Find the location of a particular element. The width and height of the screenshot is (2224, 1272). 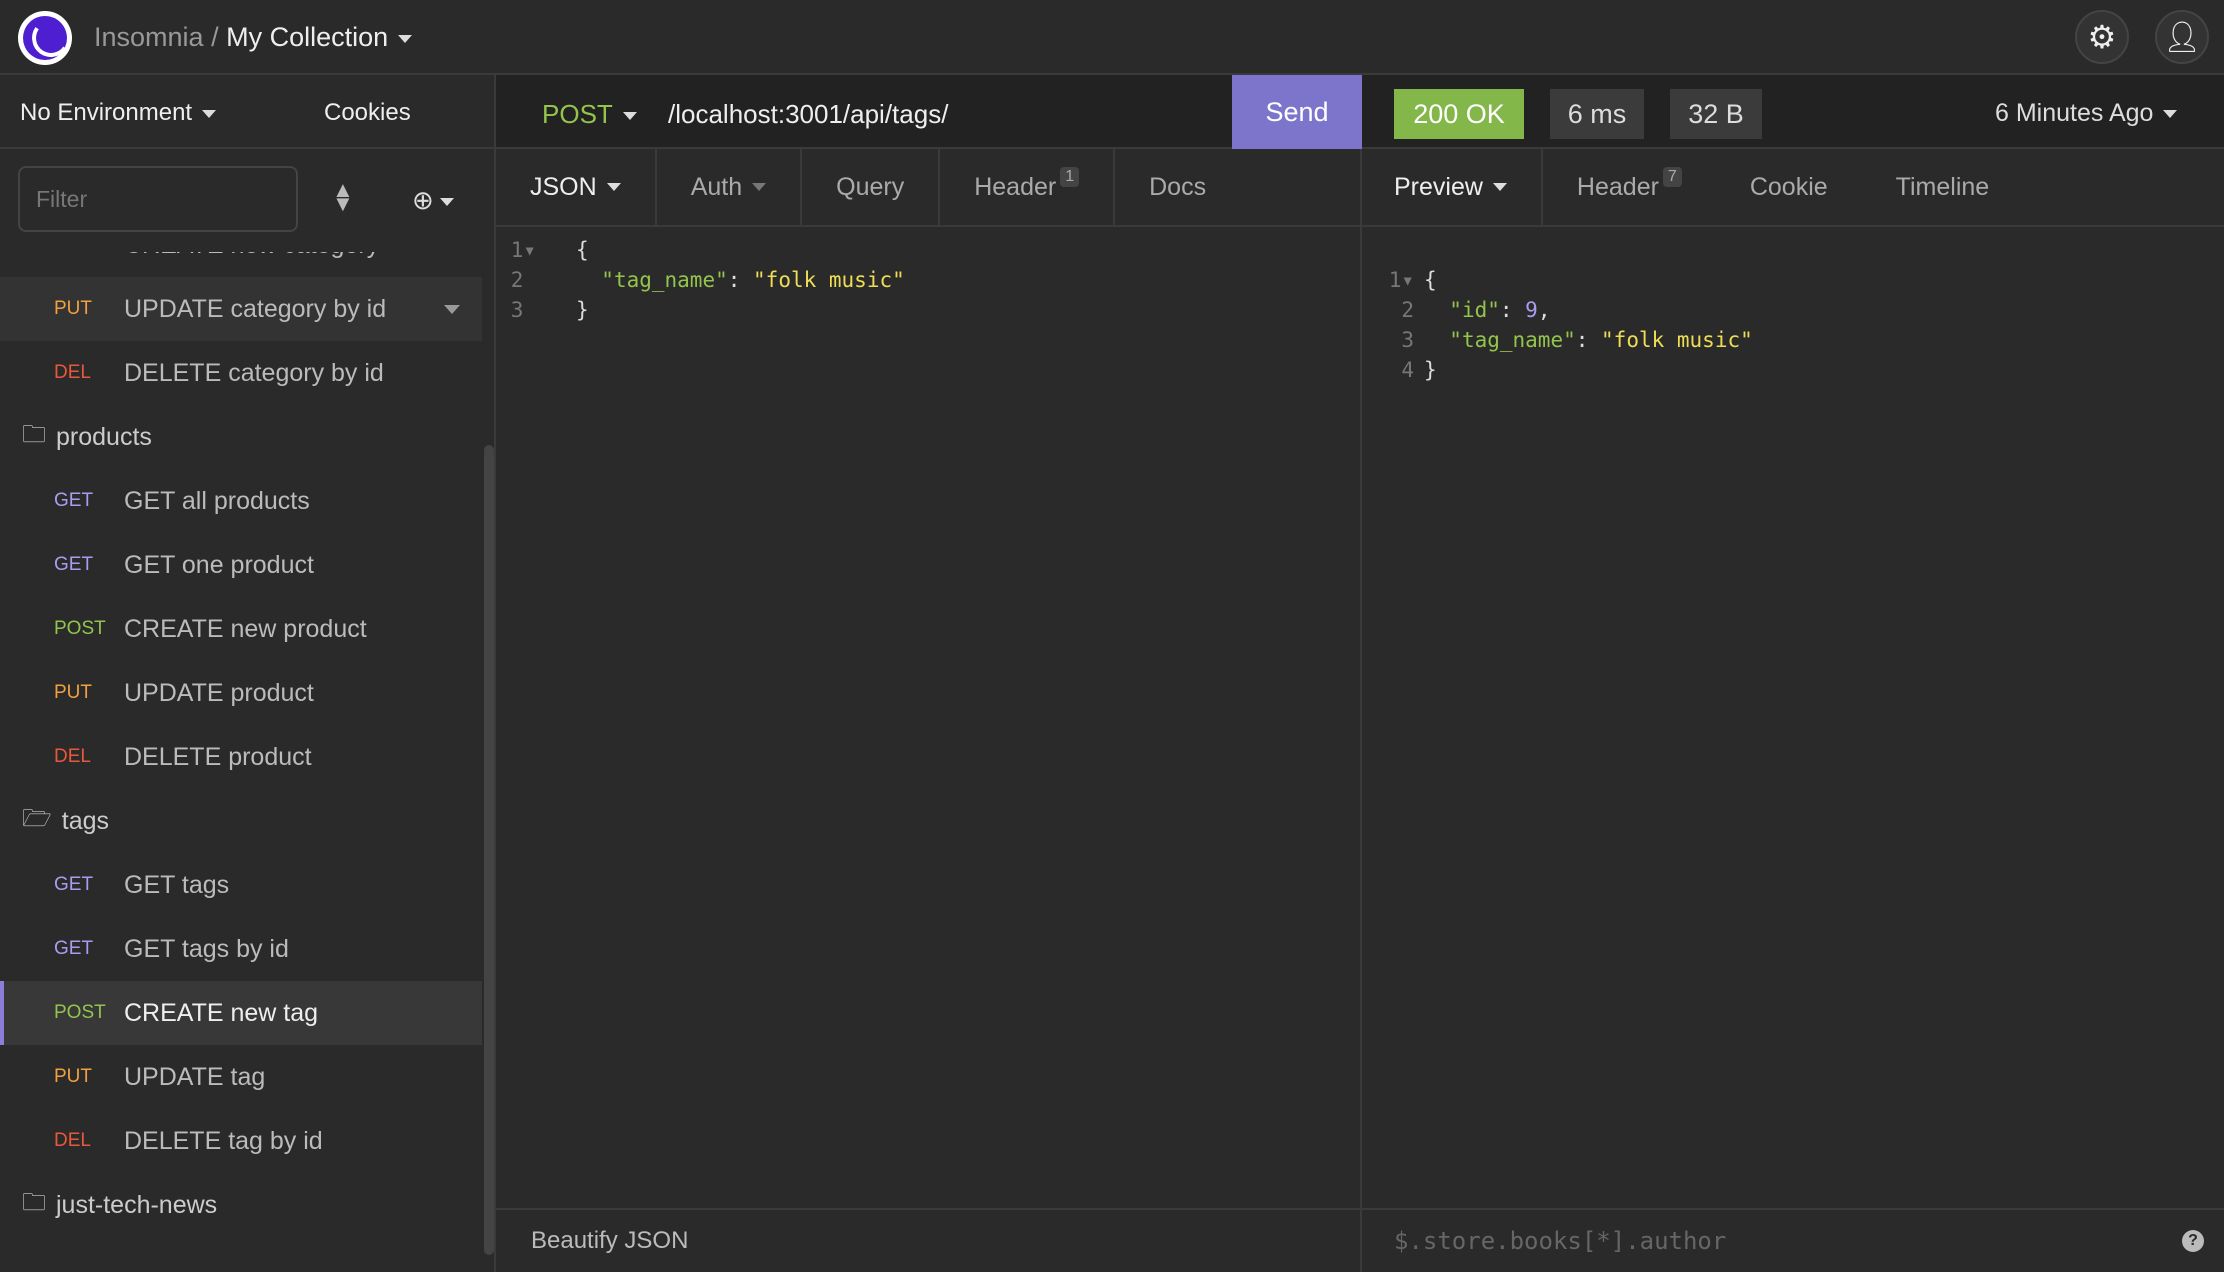

request-label: DELETE tag by id is located at coordinates (223, 1140).